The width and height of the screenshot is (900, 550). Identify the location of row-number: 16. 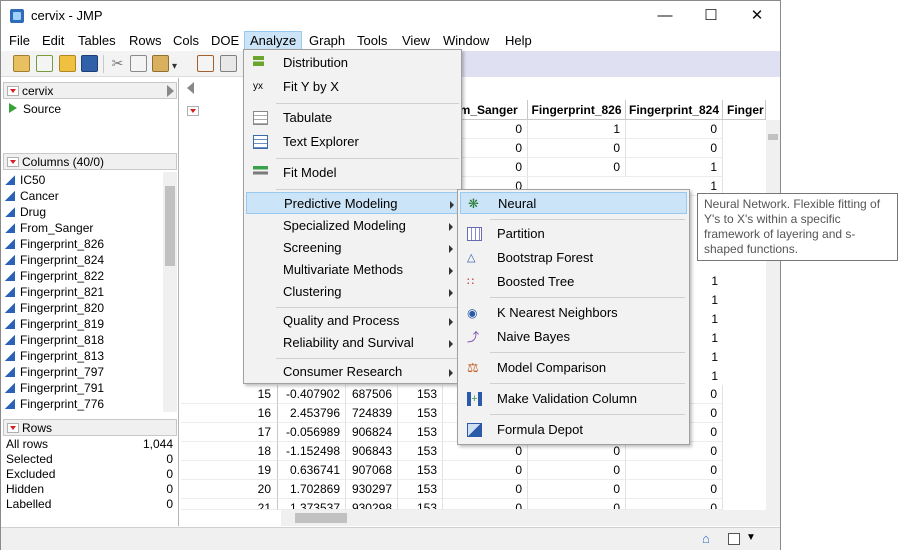
(229, 413).